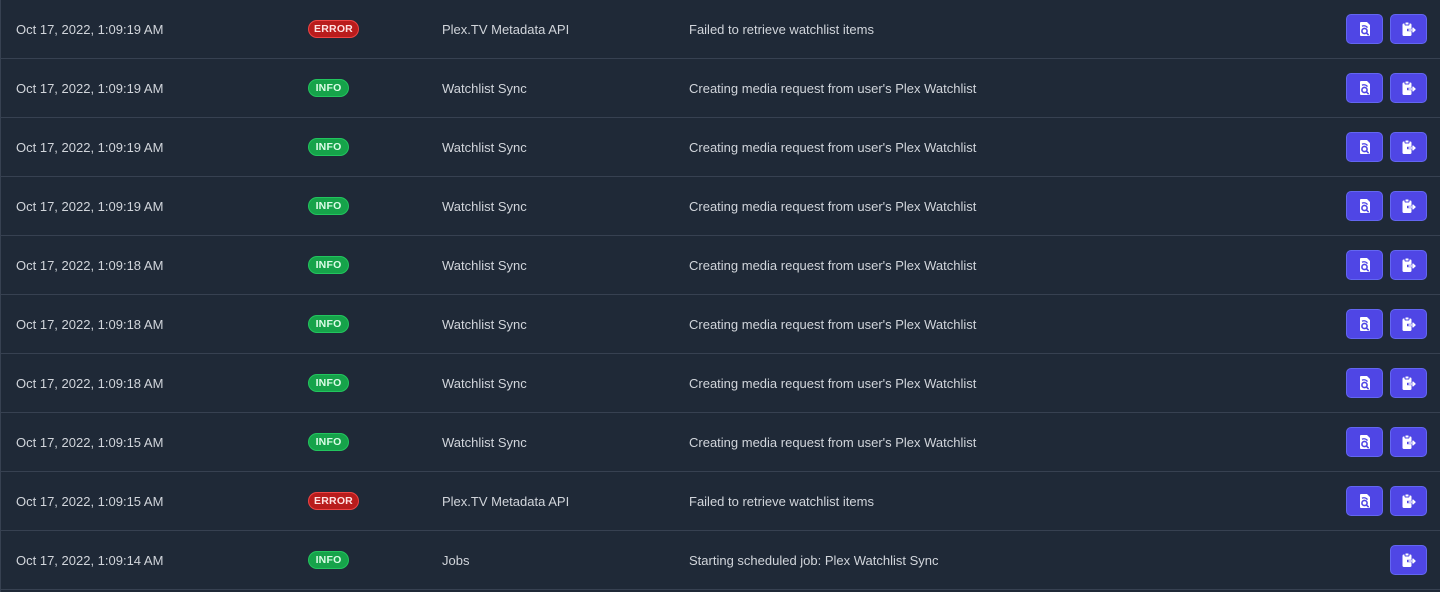 The image size is (1440, 592). Describe the element at coordinates (90, 560) in the screenshot. I see `log-timestamp: Oct 17, 2022, 1:09:14 AM` at that location.